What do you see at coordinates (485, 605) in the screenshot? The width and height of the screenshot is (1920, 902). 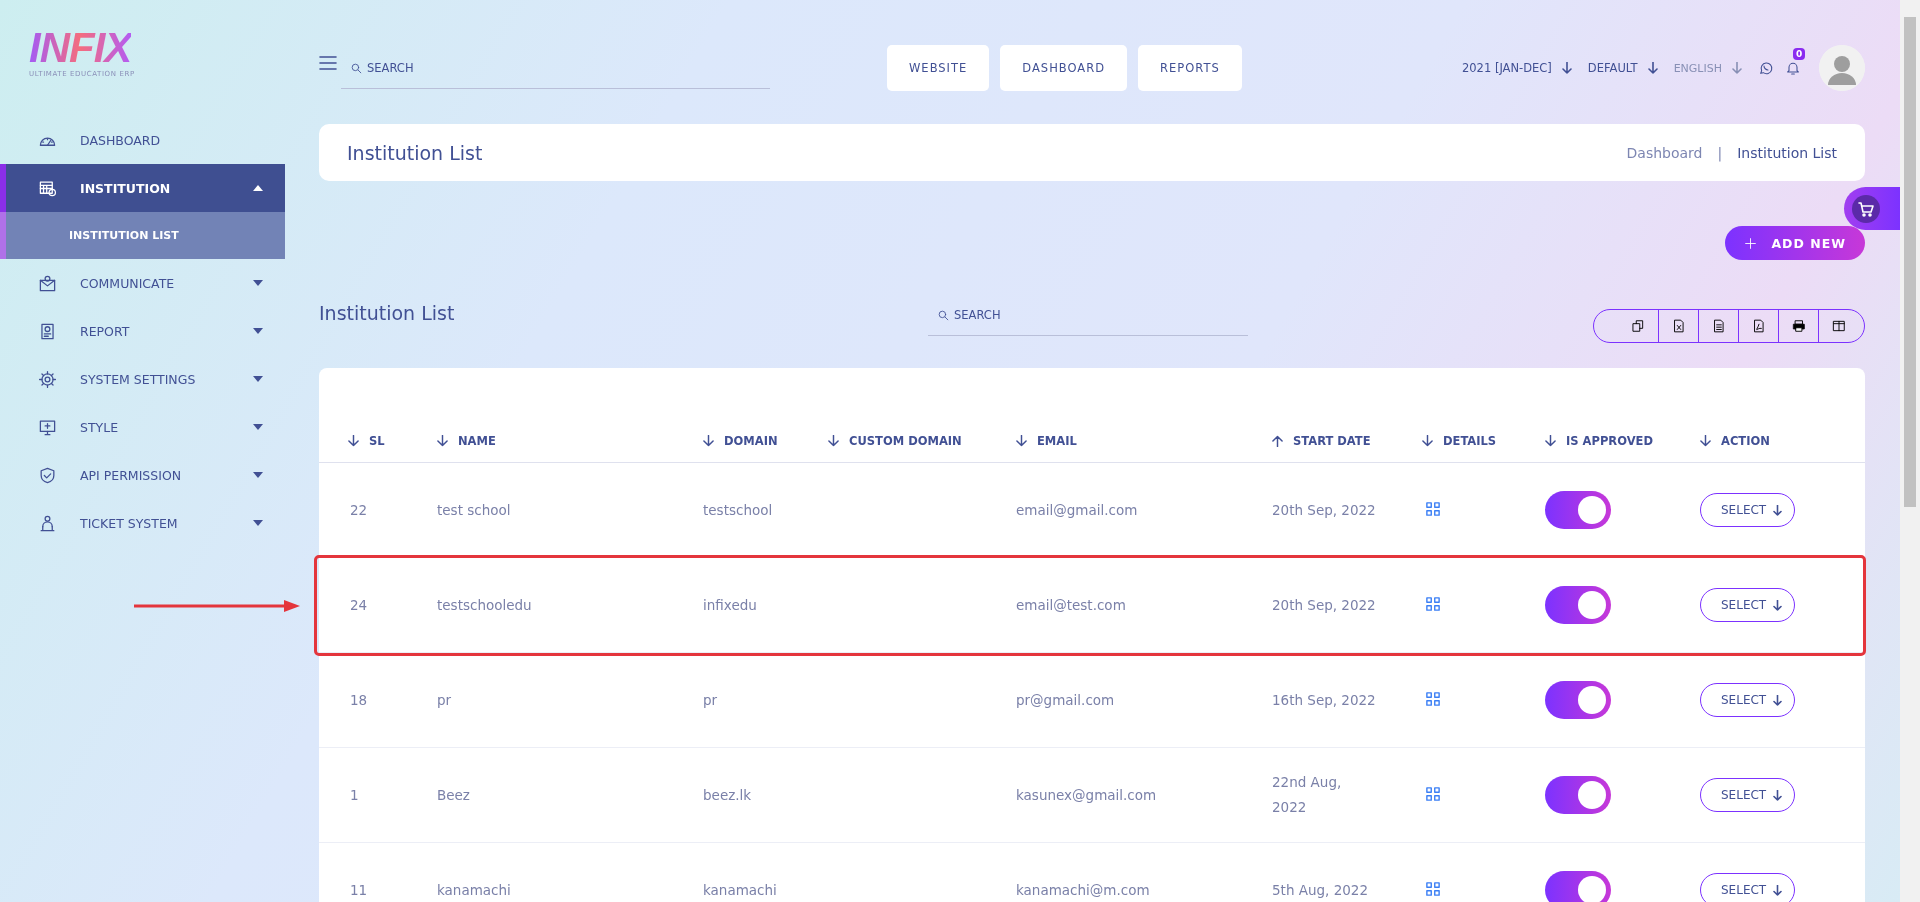 I see `table-cell-text: testschooledu` at bounding box center [485, 605].